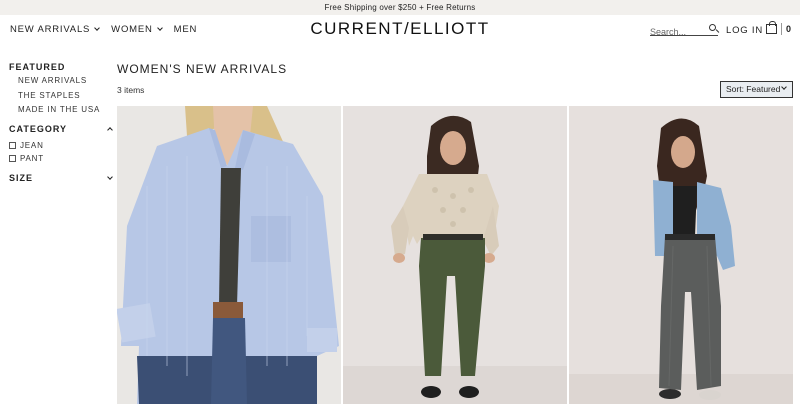 The height and width of the screenshot is (404, 800). What do you see at coordinates (202, 69) in the screenshot?
I see `page-title: WOMEN'S NEW ARRIVALS` at bounding box center [202, 69].